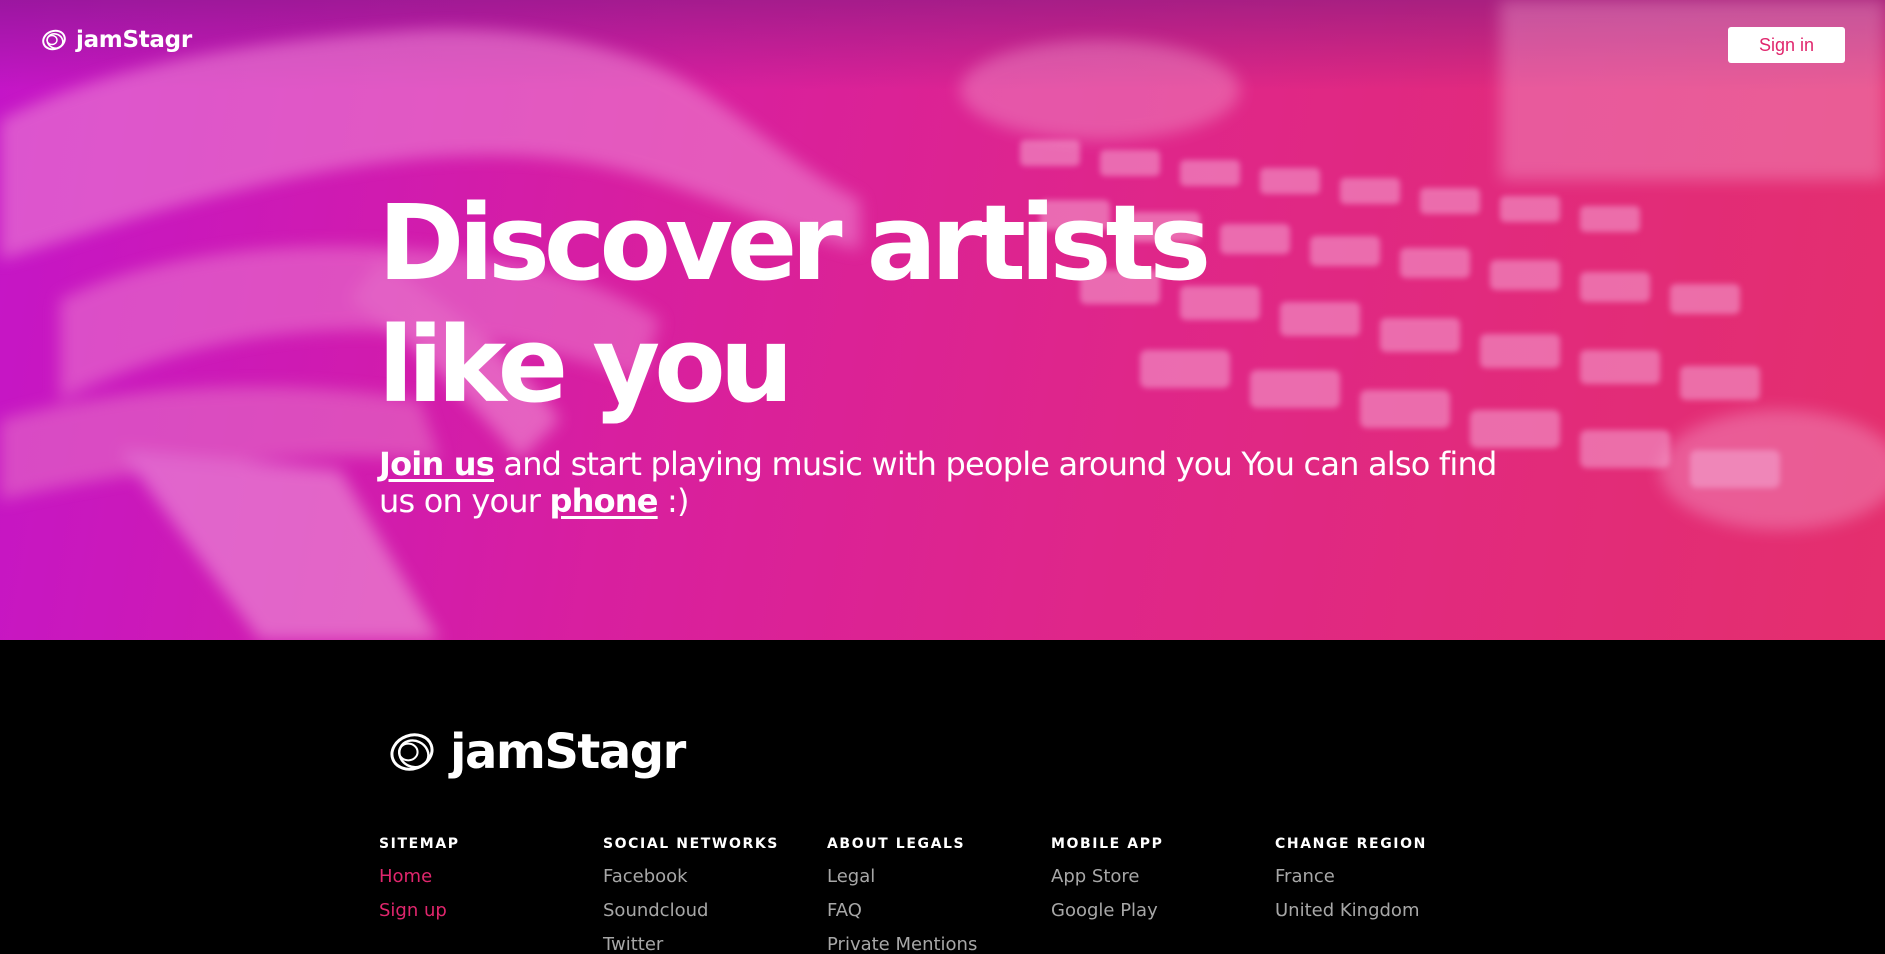  I want to click on brand-name: jamStagr, so click(134, 40).